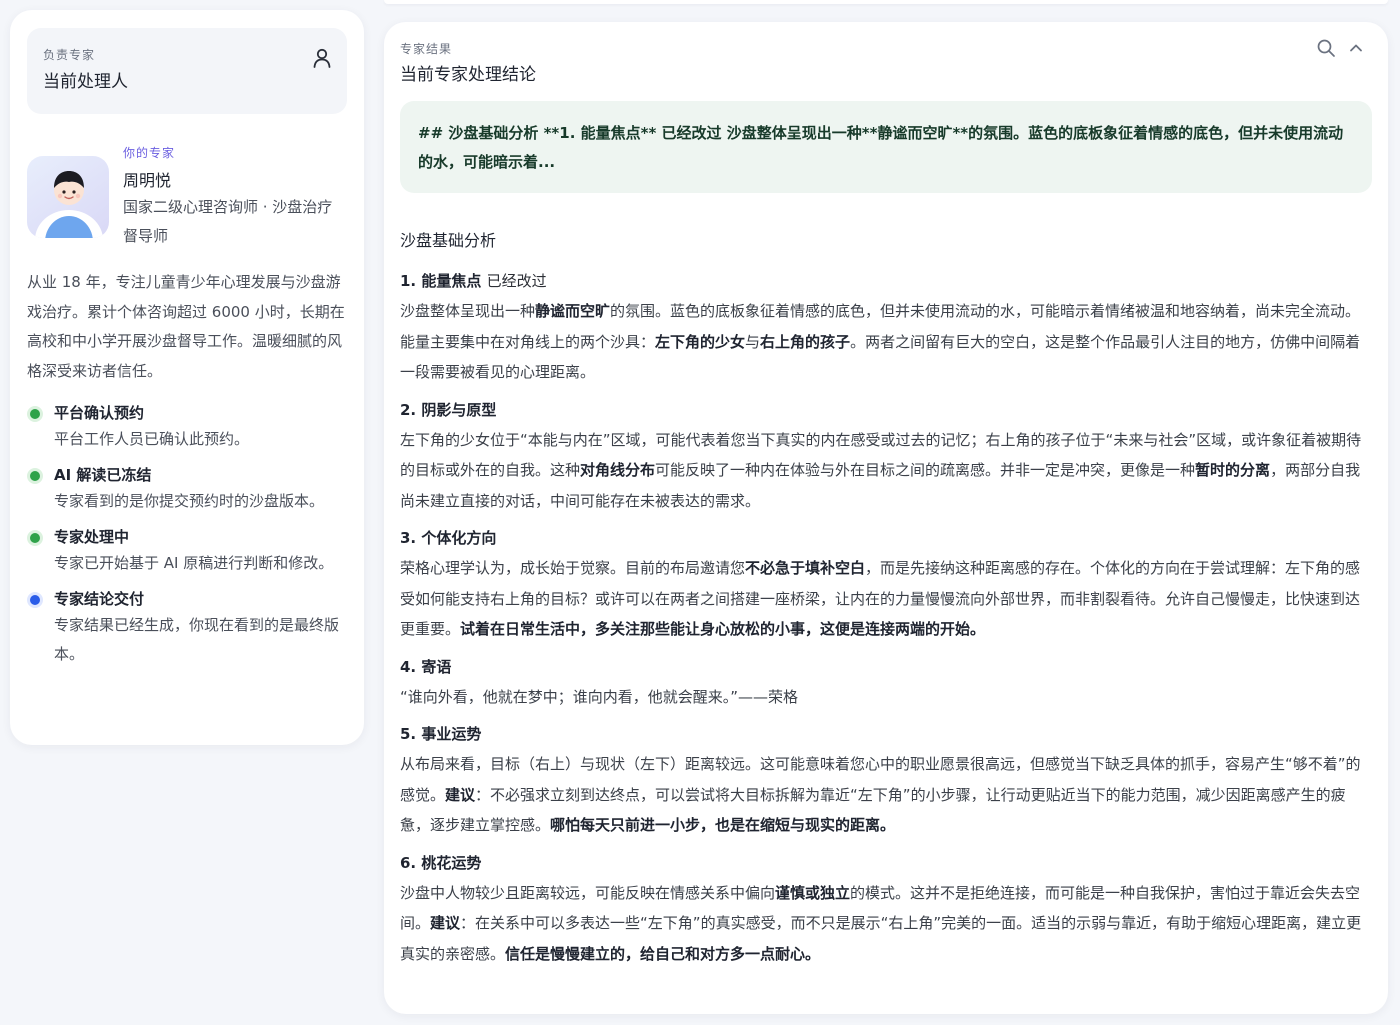  Describe the element at coordinates (813, 892) in the screenshot. I see `text-run-bold: 谨慎或独立` at that location.